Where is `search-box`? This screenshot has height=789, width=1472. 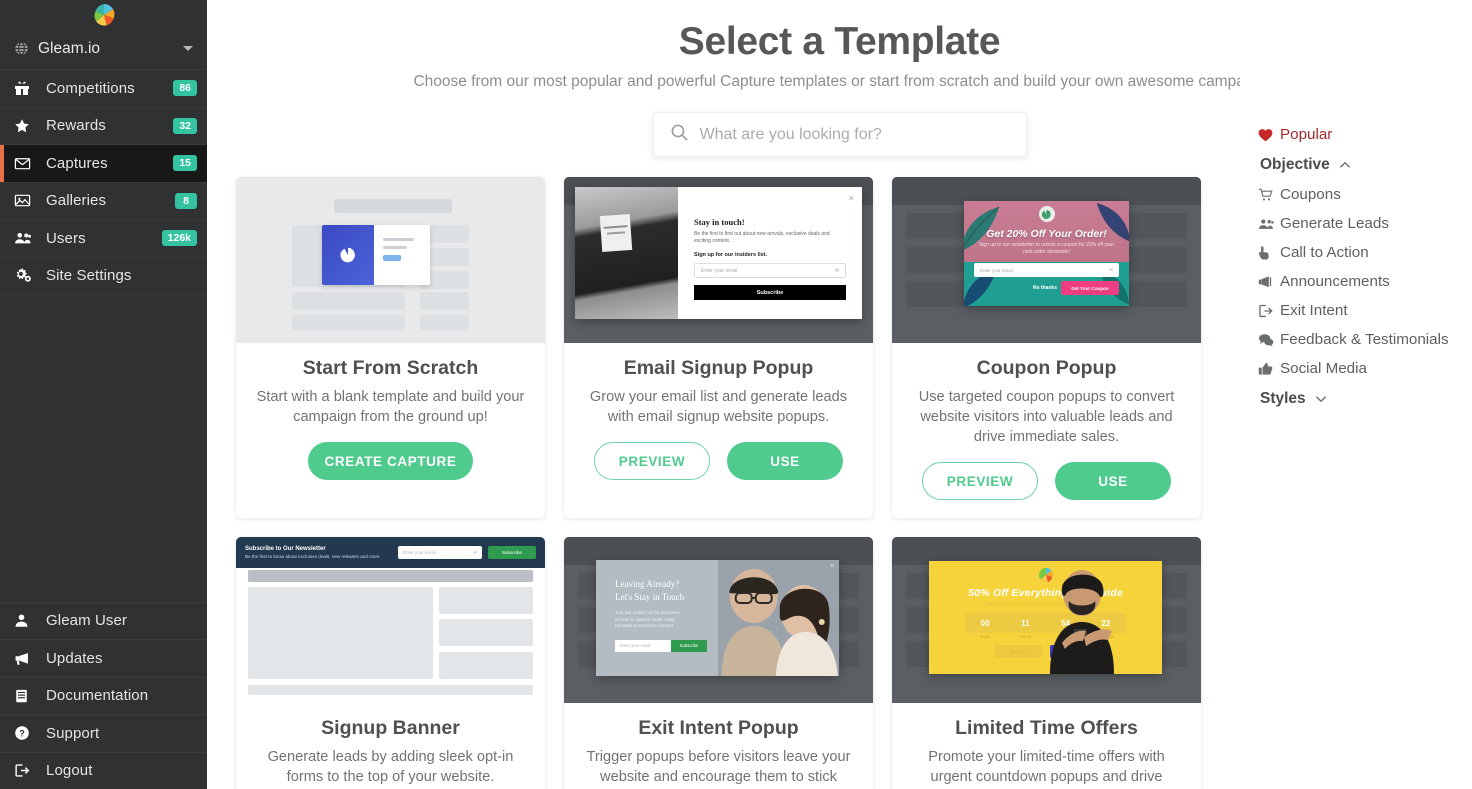
search-box is located at coordinates (839, 134).